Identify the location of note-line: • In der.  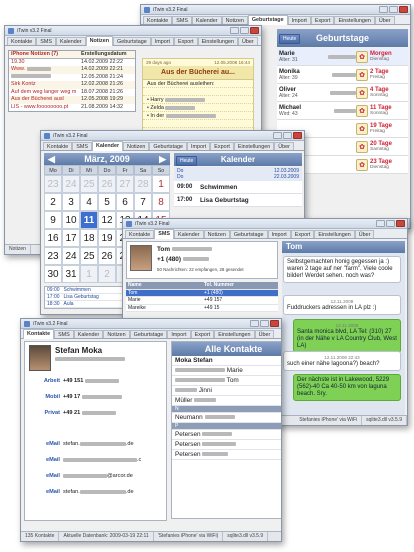
(198, 116).